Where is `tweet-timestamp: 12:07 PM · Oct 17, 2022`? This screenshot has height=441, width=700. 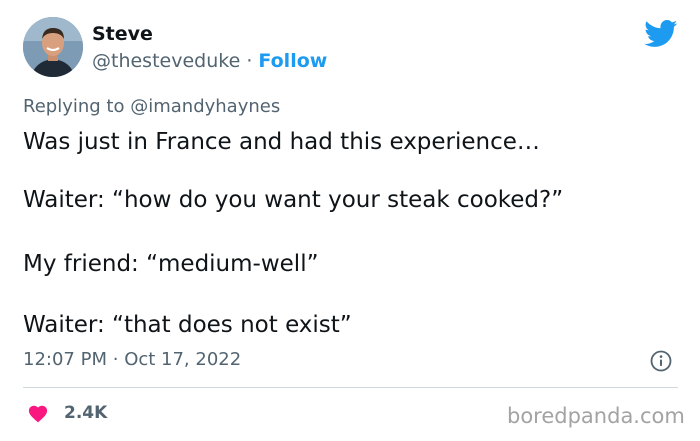 tweet-timestamp: 12:07 PM · Oct 17, 2022 is located at coordinates (132, 360).